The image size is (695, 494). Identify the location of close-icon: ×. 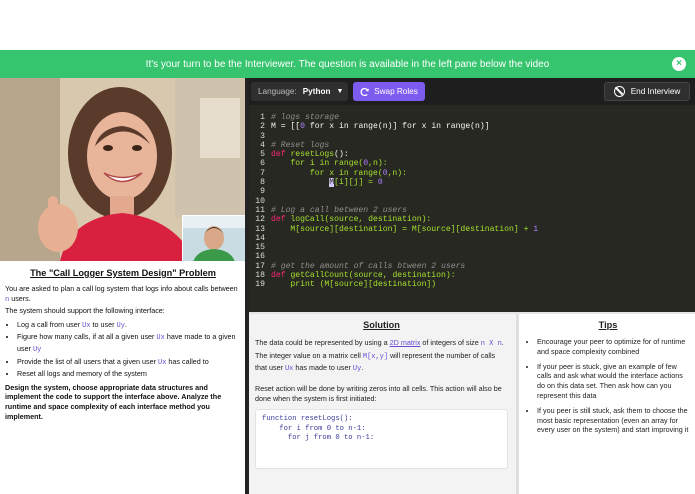
(679, 64).